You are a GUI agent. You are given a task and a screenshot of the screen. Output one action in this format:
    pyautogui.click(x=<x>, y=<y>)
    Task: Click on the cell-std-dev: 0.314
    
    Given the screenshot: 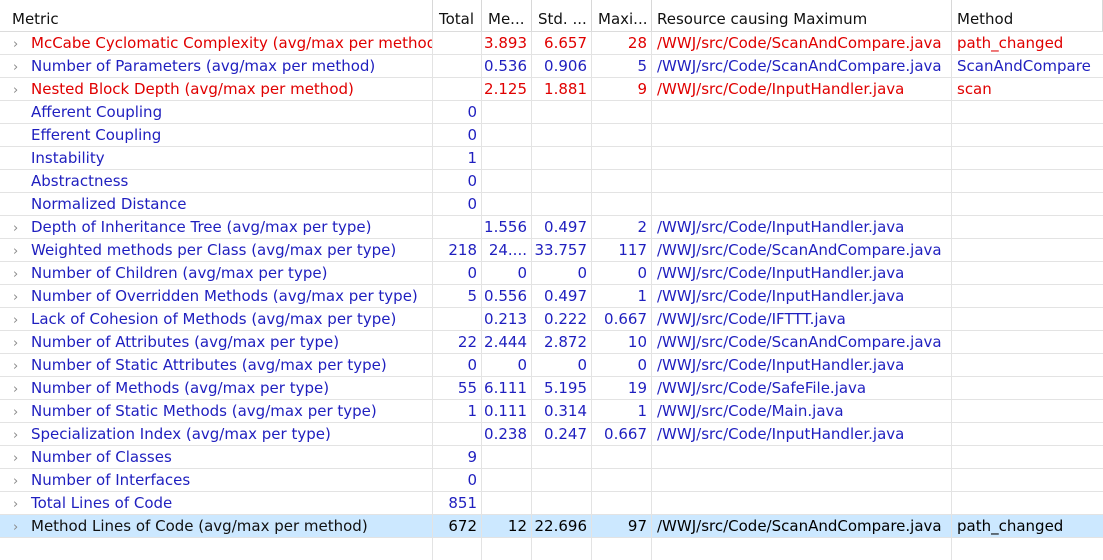 What is the action you would take?
    pyautogui.click(x=562, y=411)
    